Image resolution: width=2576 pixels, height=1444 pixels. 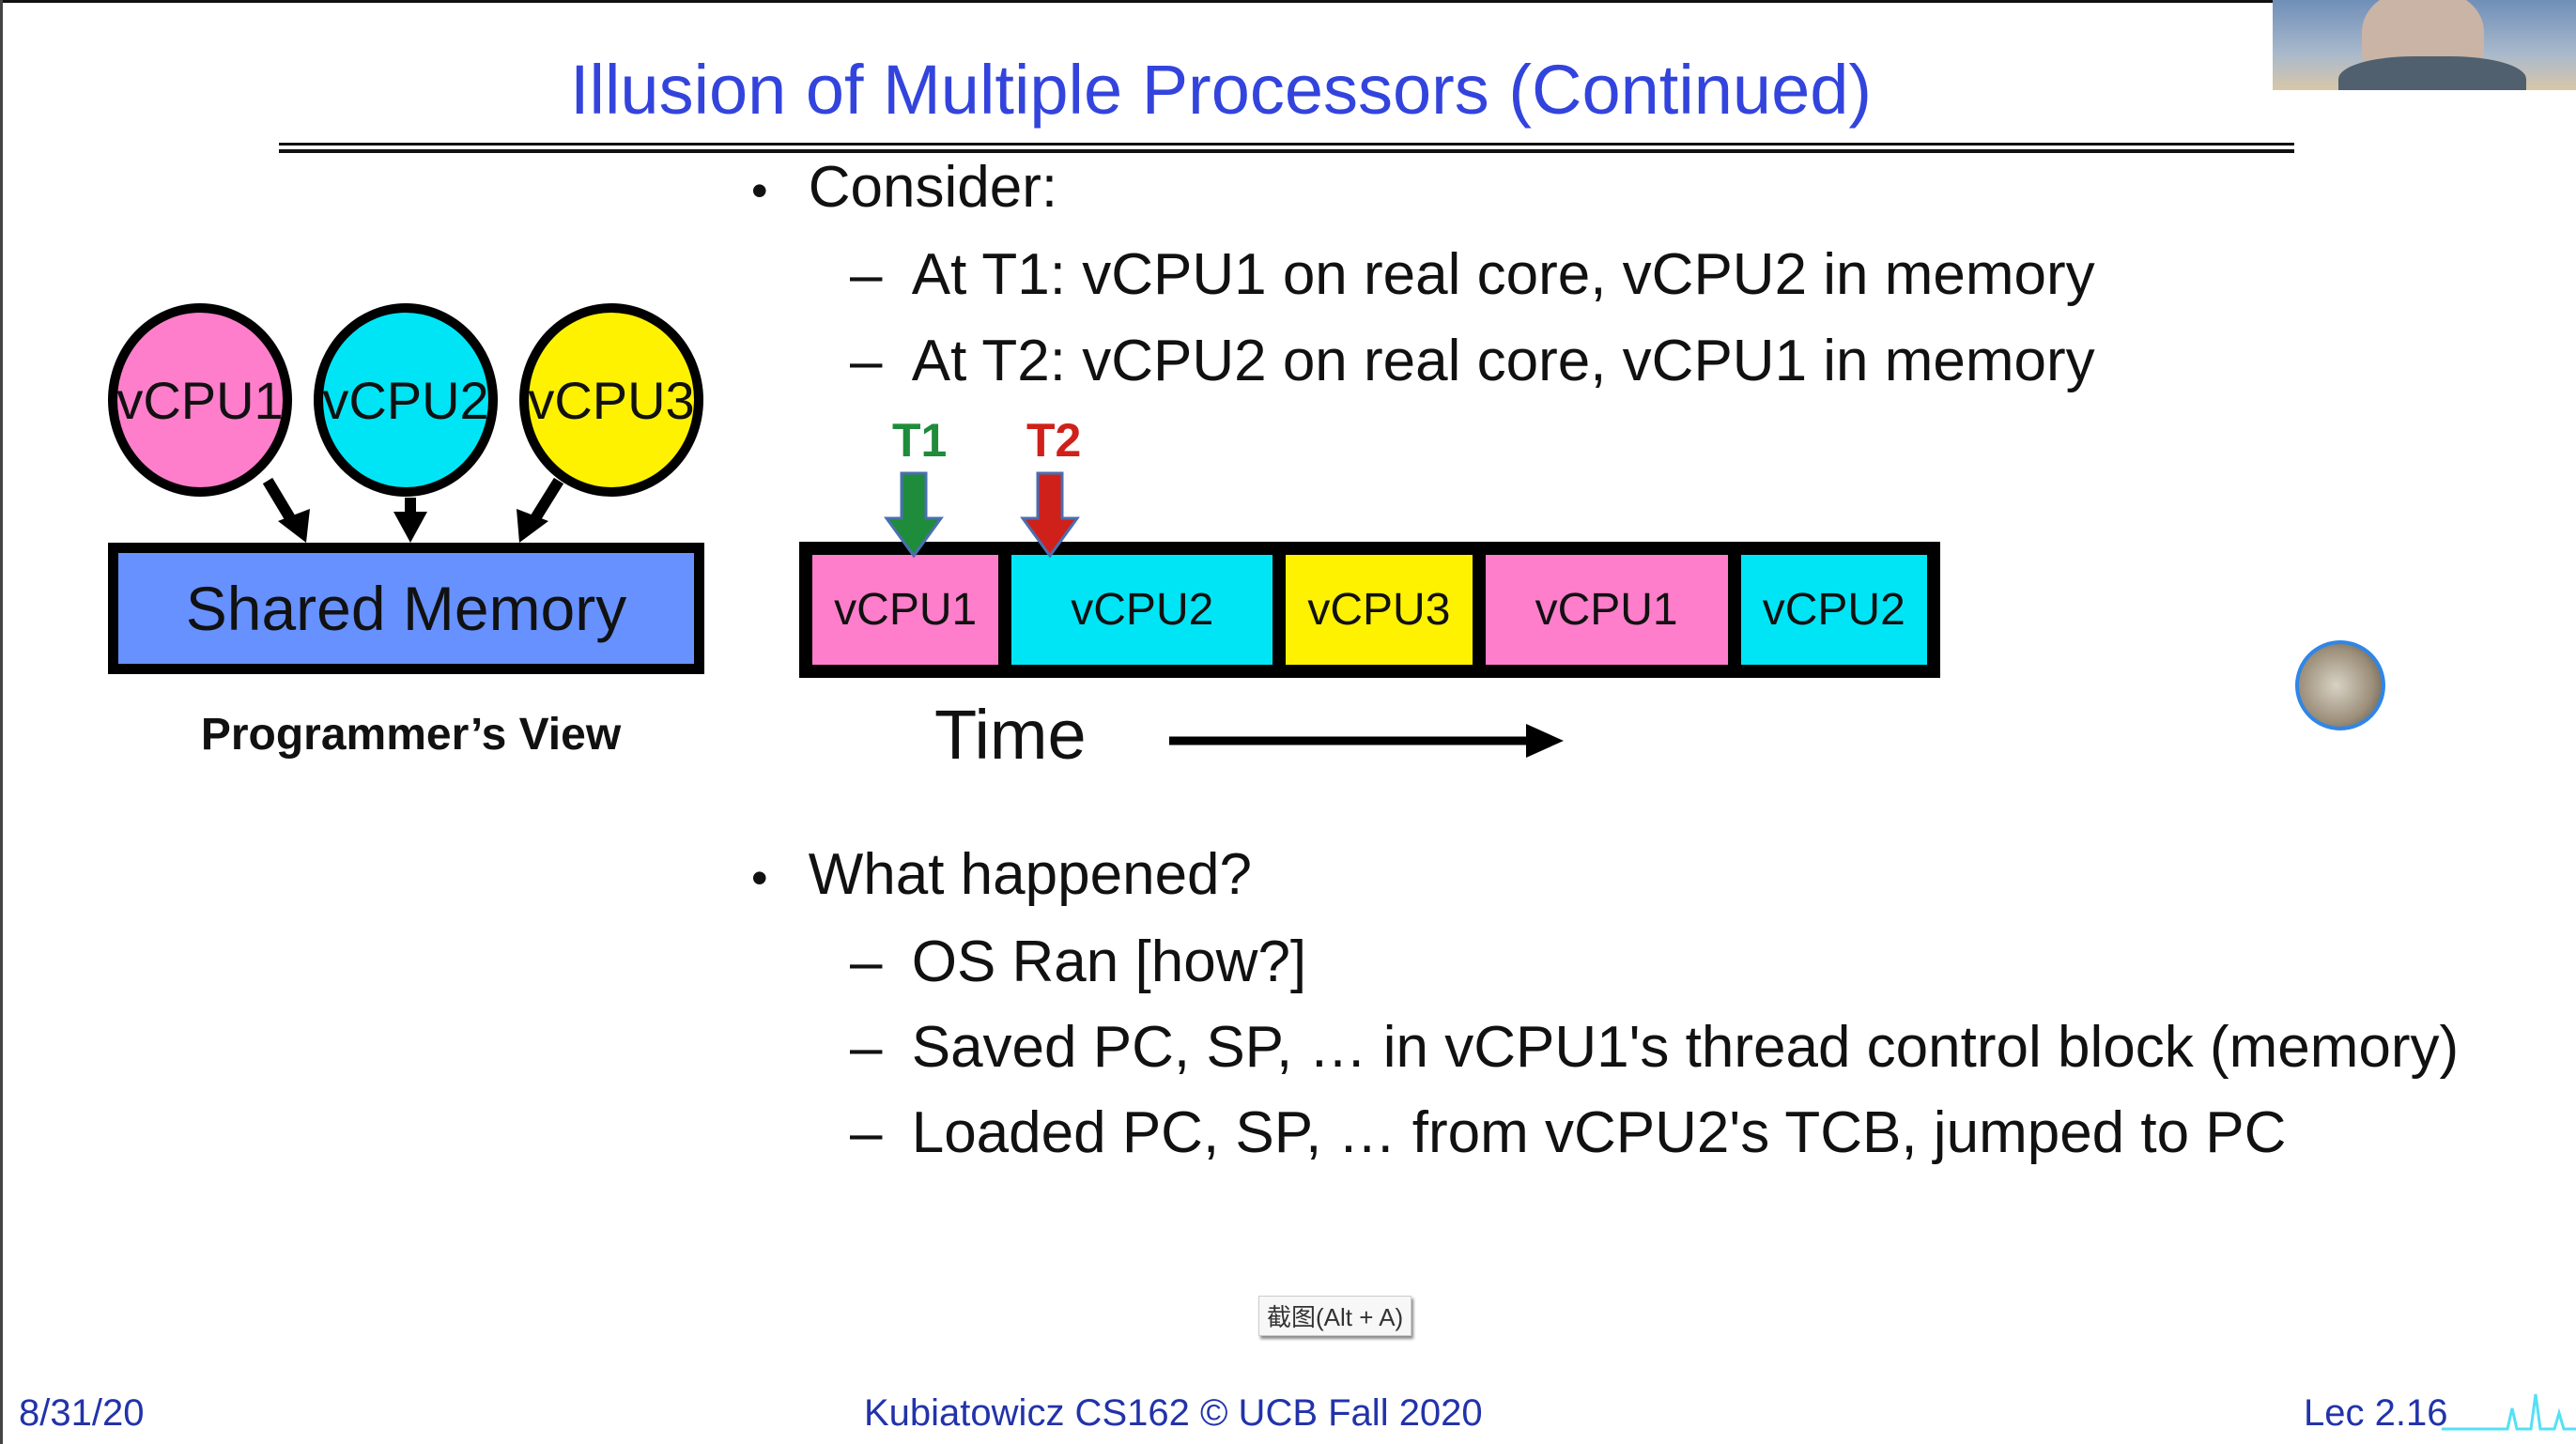 What do you see at coordinates (1335, 1316) in the screenshot?
I see `screenshot-tooltip: 截图(Alt + A)` at bounding box center [1335, 1316].